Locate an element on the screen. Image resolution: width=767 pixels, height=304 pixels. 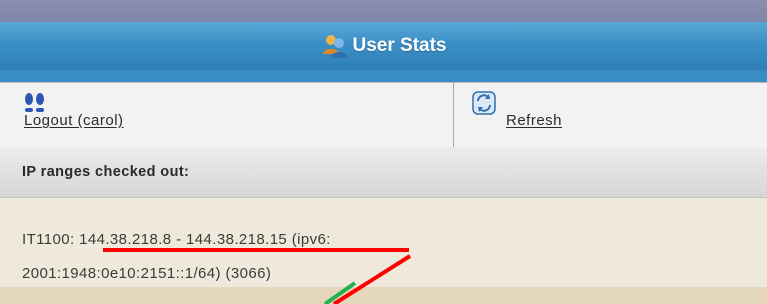
ipv6-prefix: (ipv6: is located at coordinates (311, 239).